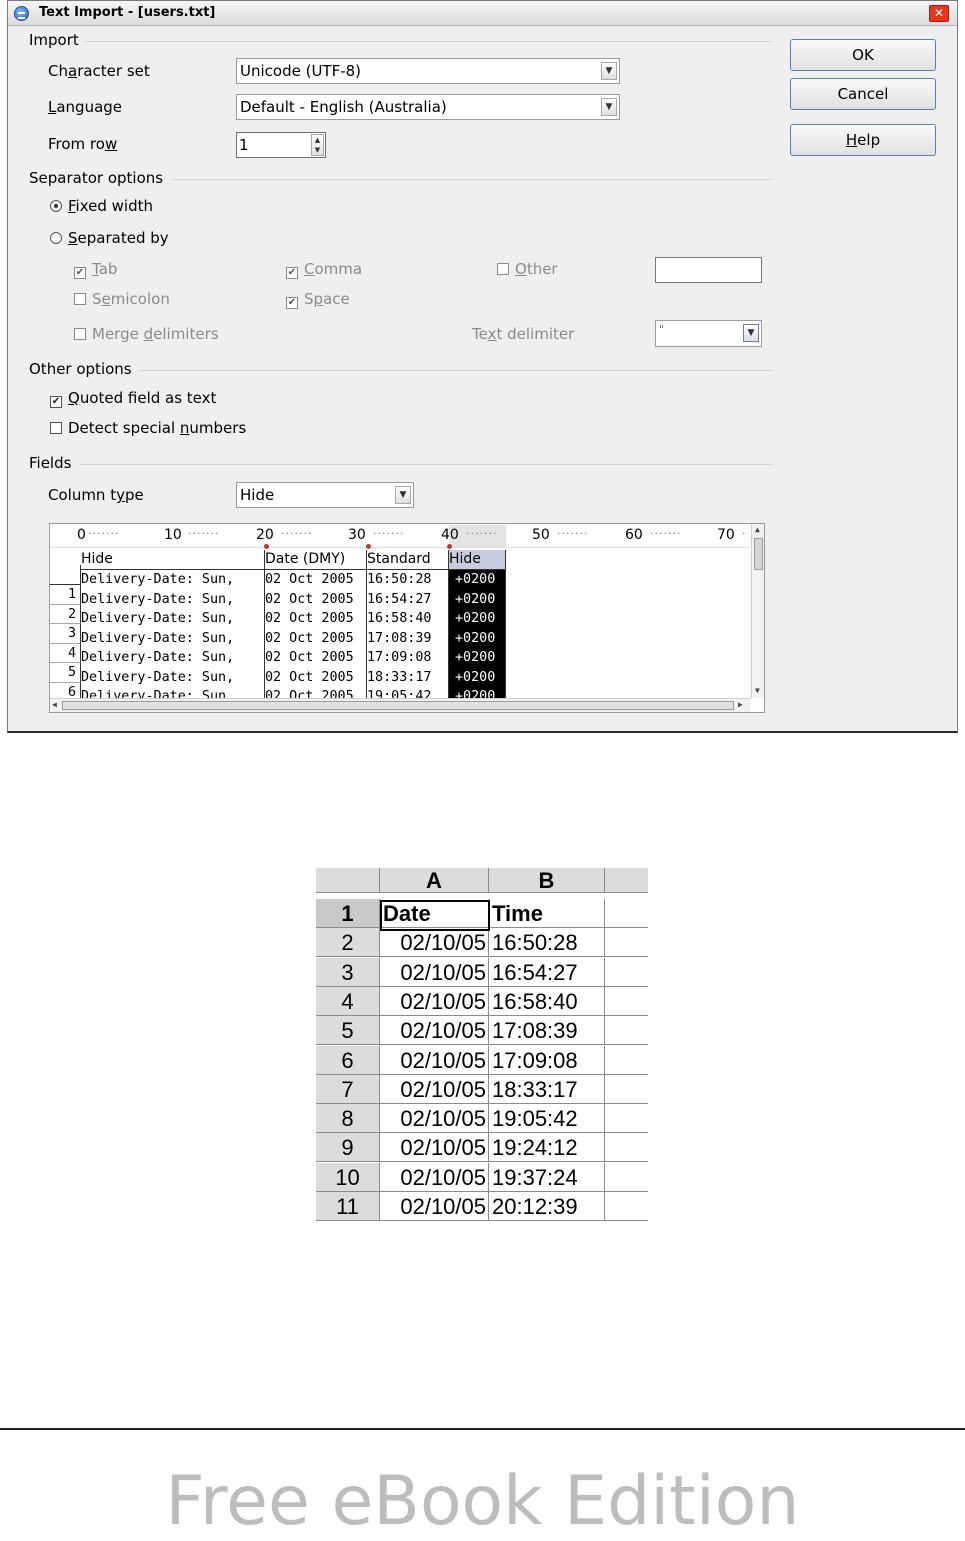 Image resolution: width=965 pixels, height=1541 pixels. Describe the element at coordinates (757, 690) in the screenshot. I see `scroll-down-icon: ▼` at that location.